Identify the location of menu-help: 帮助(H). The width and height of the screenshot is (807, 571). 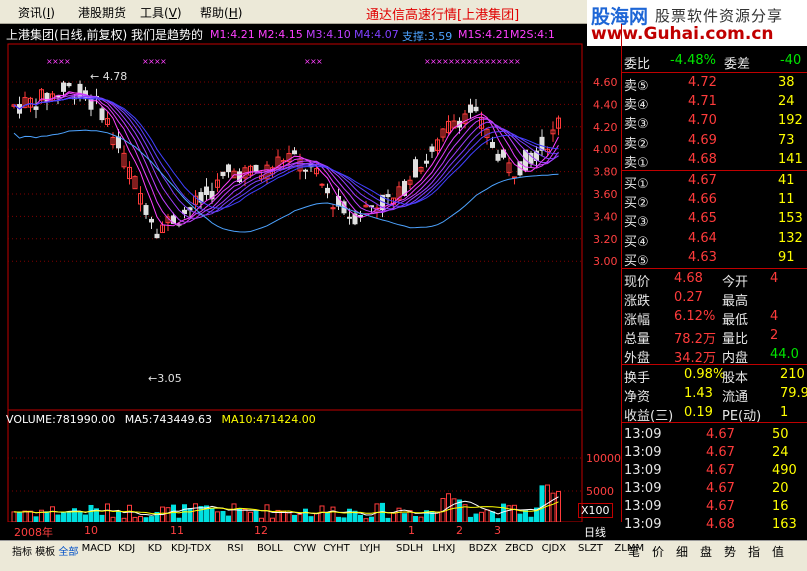
(221, 12).